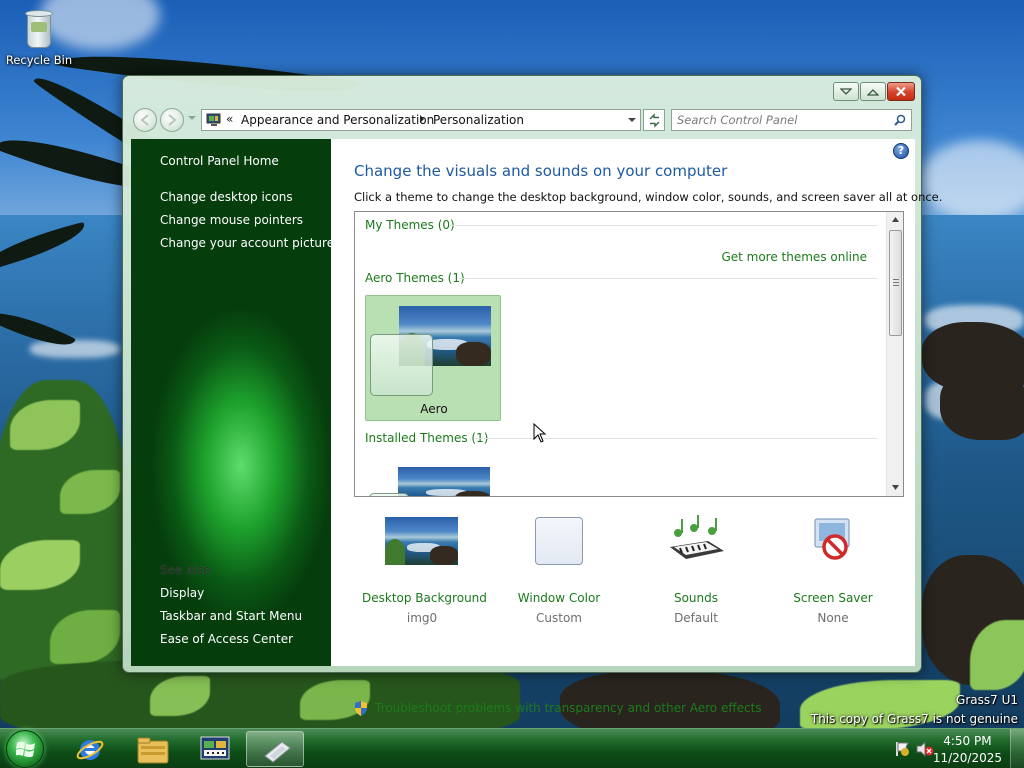 The image size is (1024, 768). I want to click on setting-window-color: Window Color Custom, so click(559, 608).